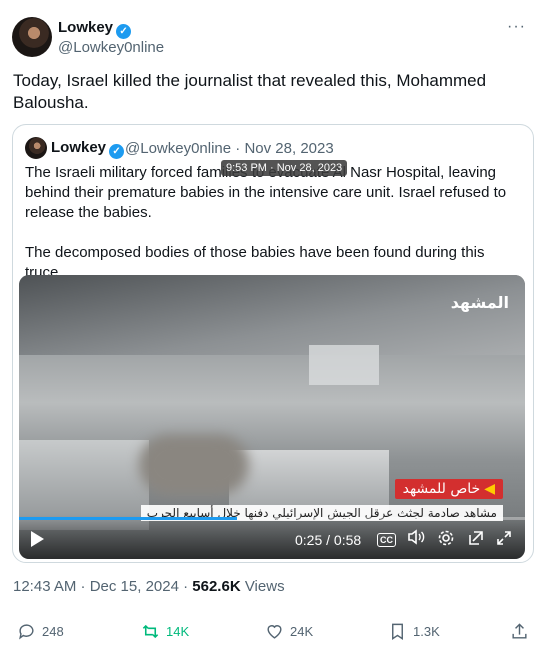  I want to click on video-time: 0:25 / 0:58, so click(328, 540).